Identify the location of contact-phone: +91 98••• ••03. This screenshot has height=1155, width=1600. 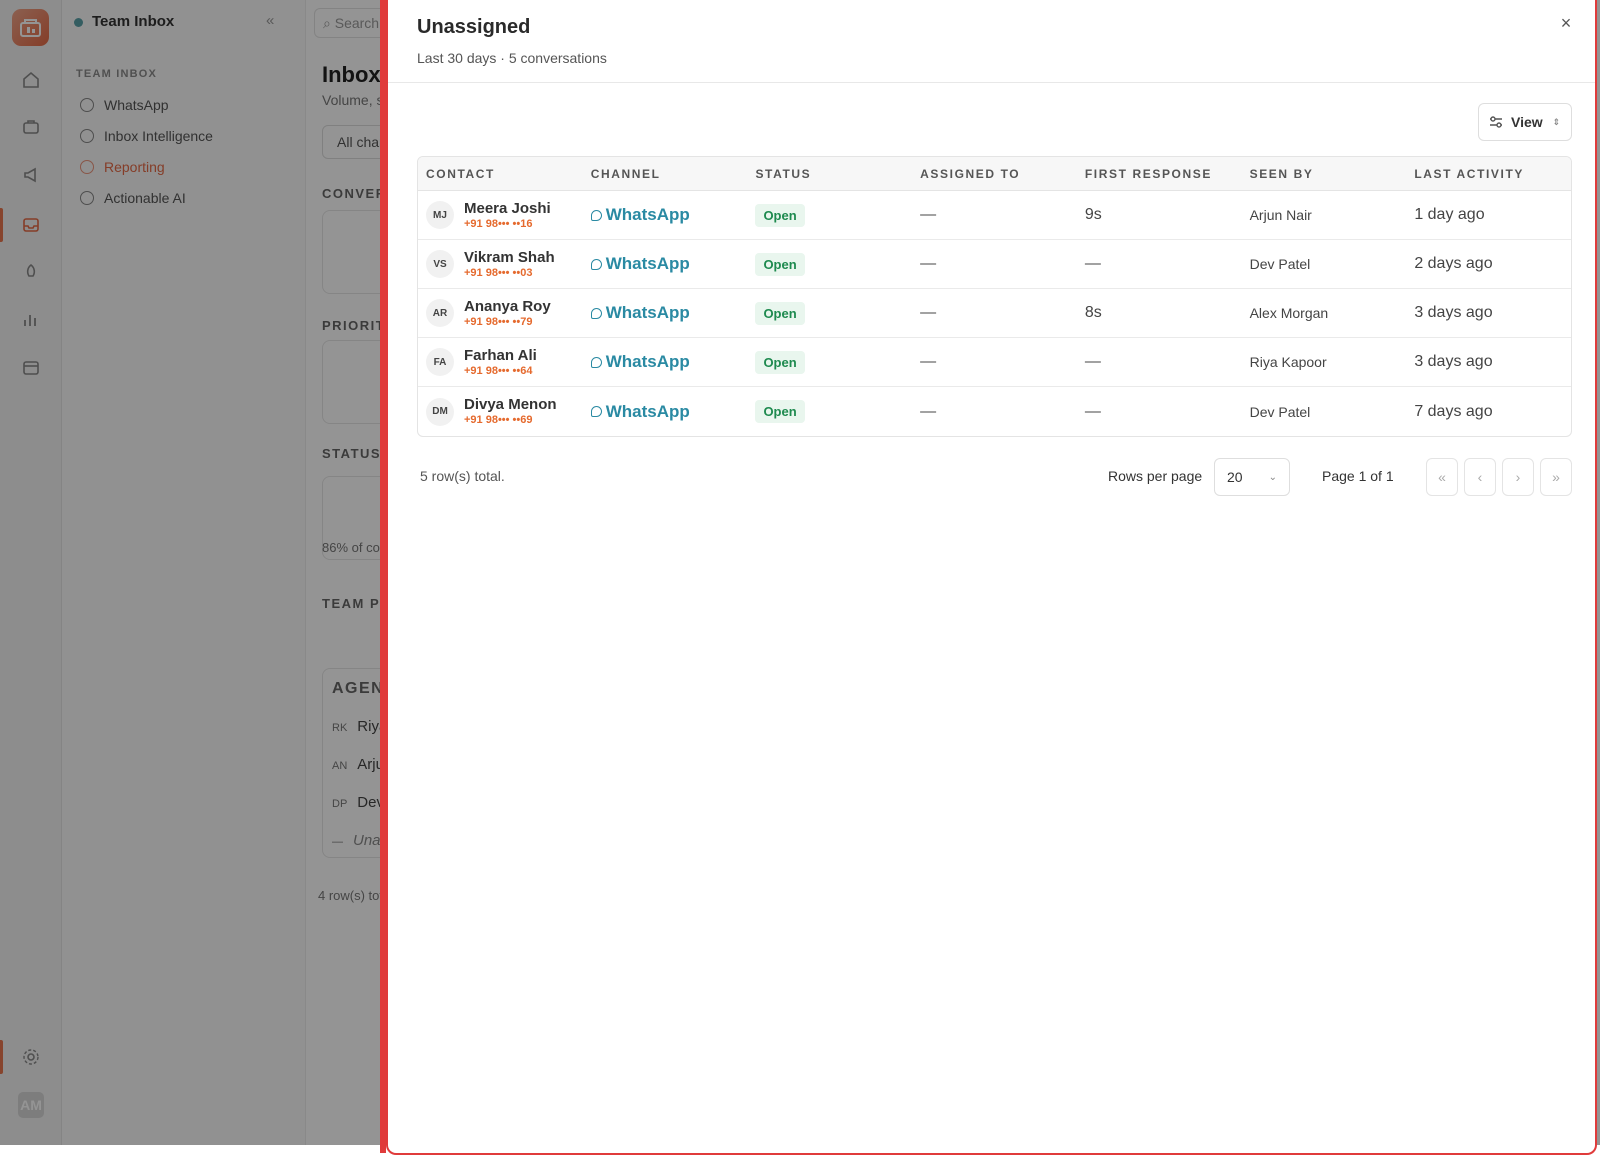
(498, 272).